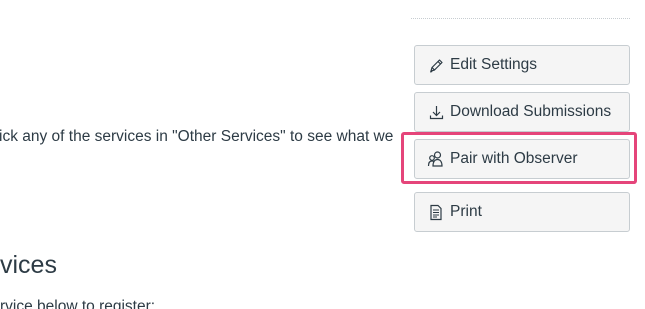 The height and width of the screenshot is (309, 645). What do you see at coordinates (522, 212) in the screenshot?
I see `print-button: Print` at bounding box center [522, 212].